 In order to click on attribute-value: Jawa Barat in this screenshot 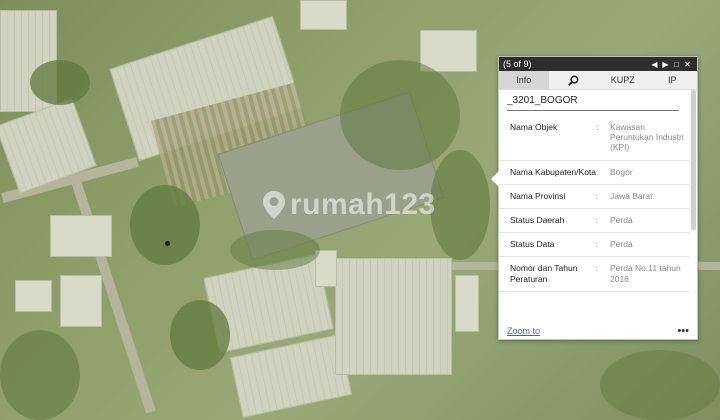, I will do `click(649, 196)`.